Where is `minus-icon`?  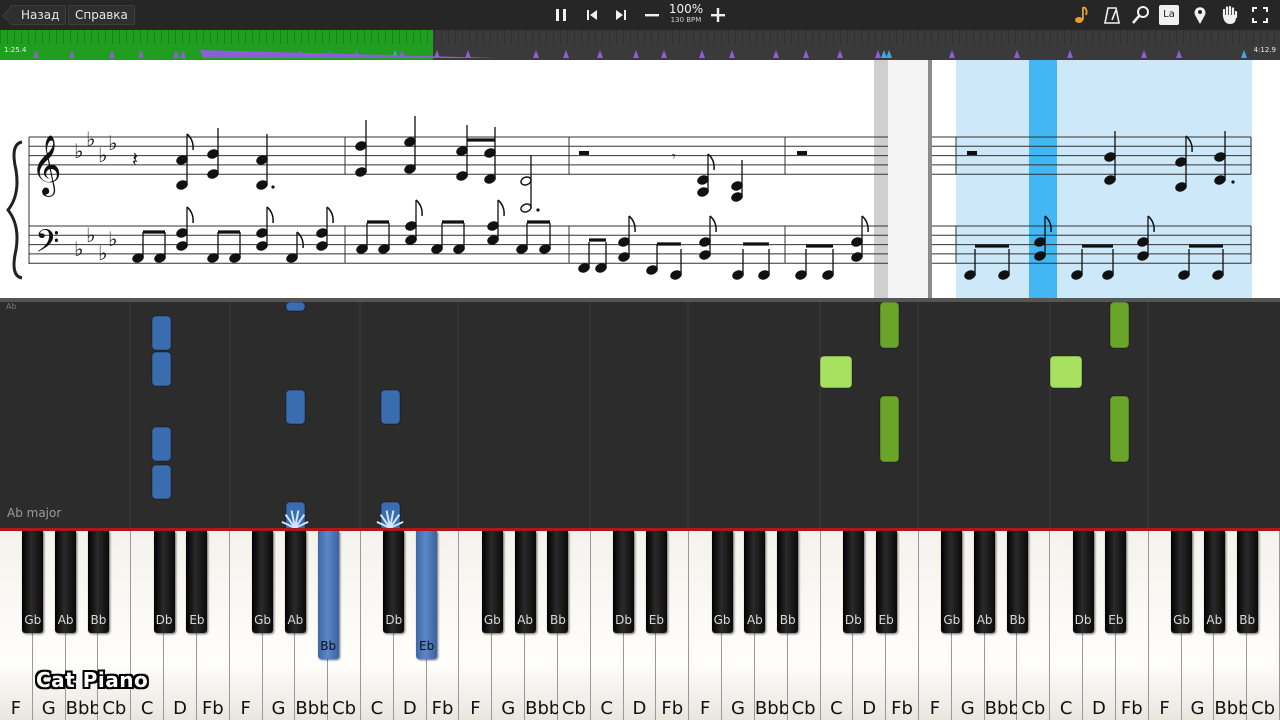 minus-icon is located at coordinates (652, 15).